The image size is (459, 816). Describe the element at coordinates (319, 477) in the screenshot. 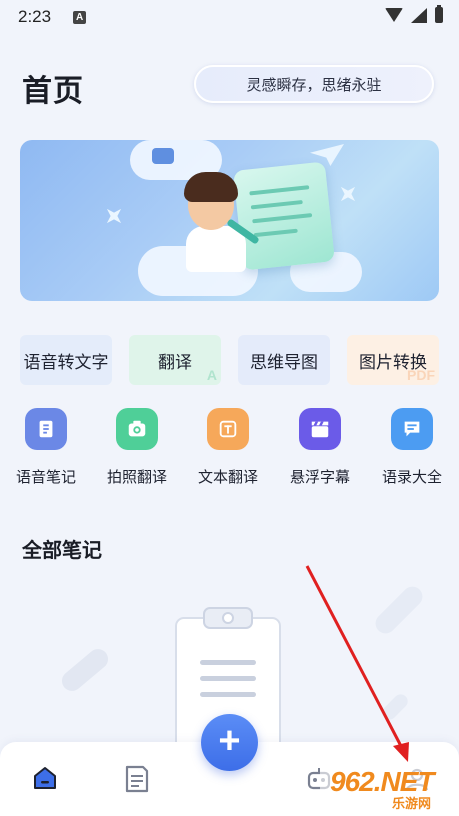

I see `tool-label: 悬浮字幕` at that location.